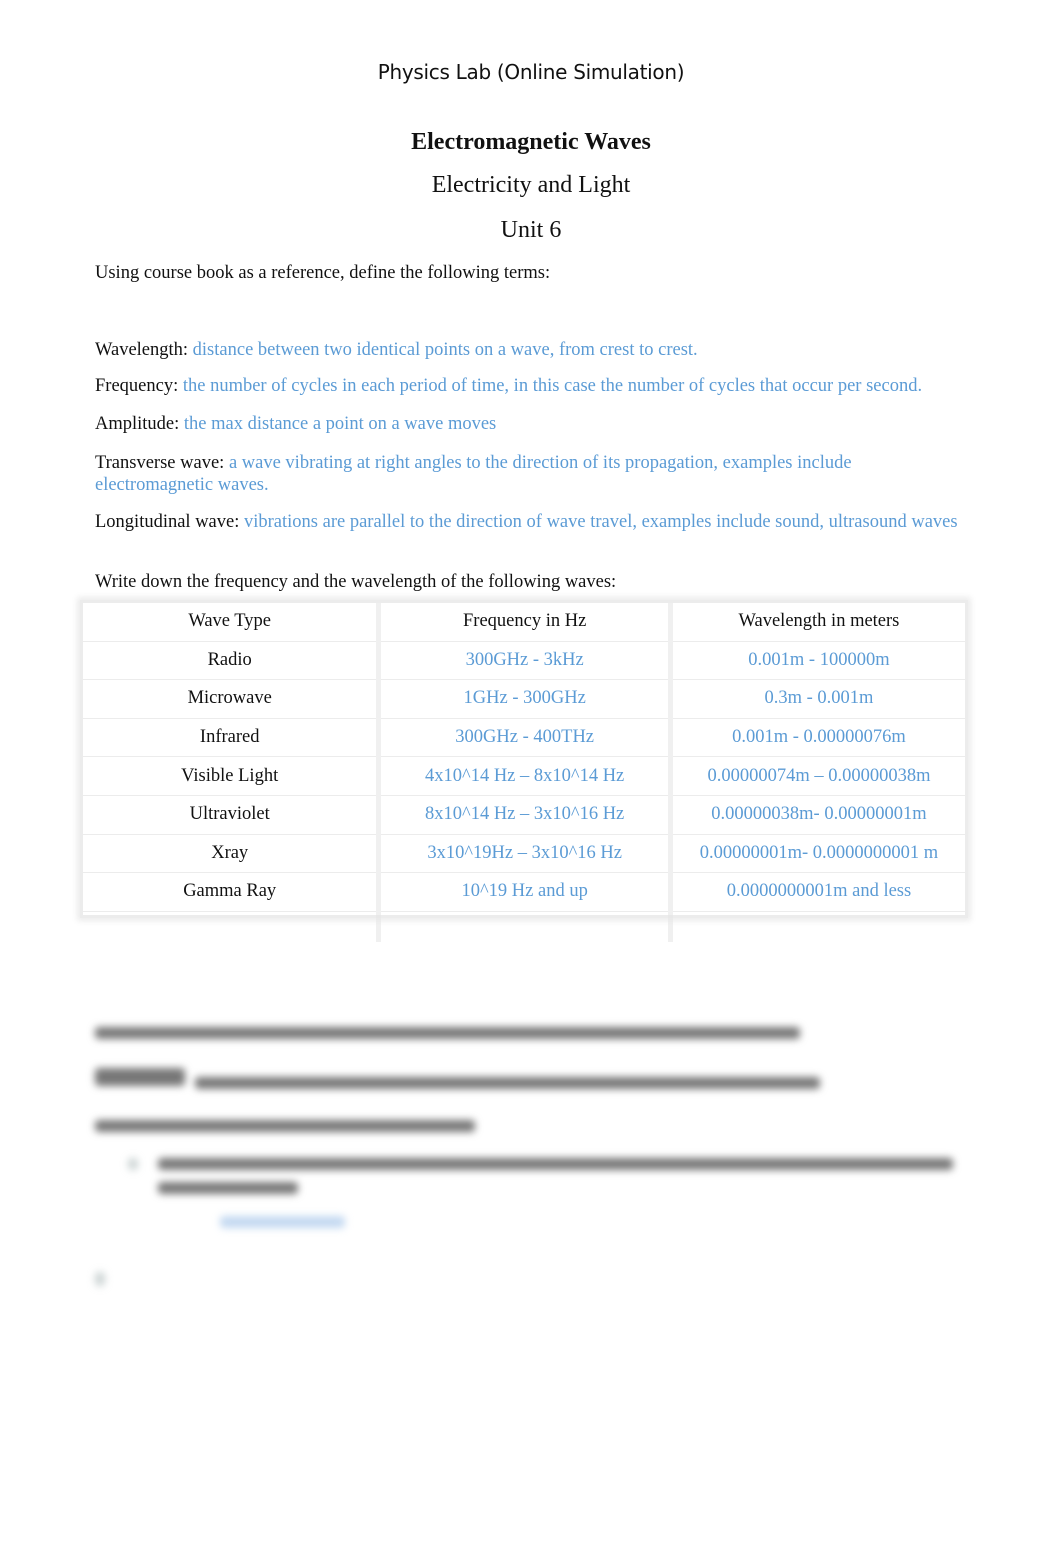 This screenshot has height=1556, width=1062. What do you see at coordinates (140, 1077) in the screenshot?
I see `blurred-equation` at bounding box center [140, 1077].